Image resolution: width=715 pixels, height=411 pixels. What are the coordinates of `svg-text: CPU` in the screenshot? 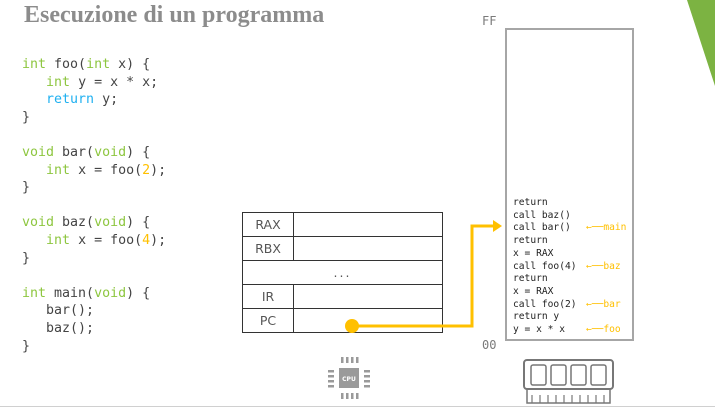 It's located at (349, 379).